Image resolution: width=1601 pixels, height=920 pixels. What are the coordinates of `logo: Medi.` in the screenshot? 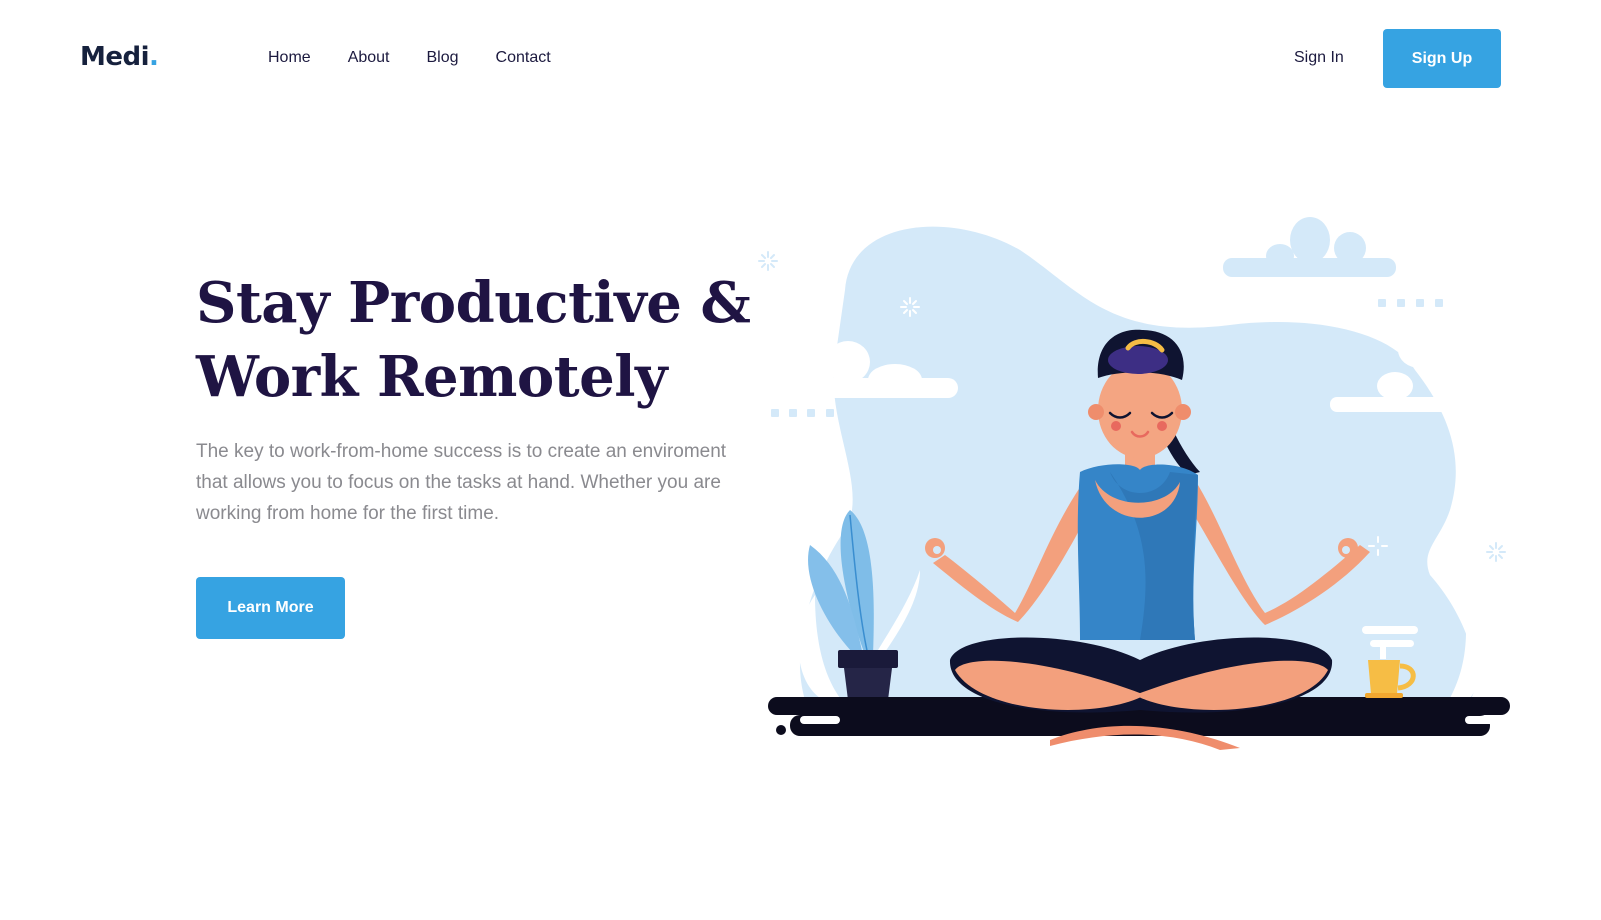 It's located at (119, 57).